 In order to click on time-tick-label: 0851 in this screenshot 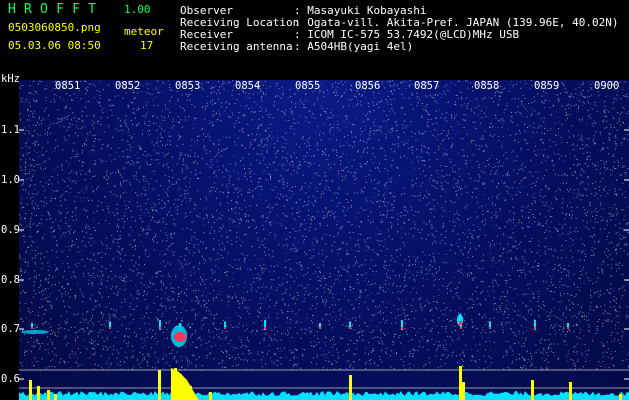, I will do `click(68, 86)`.